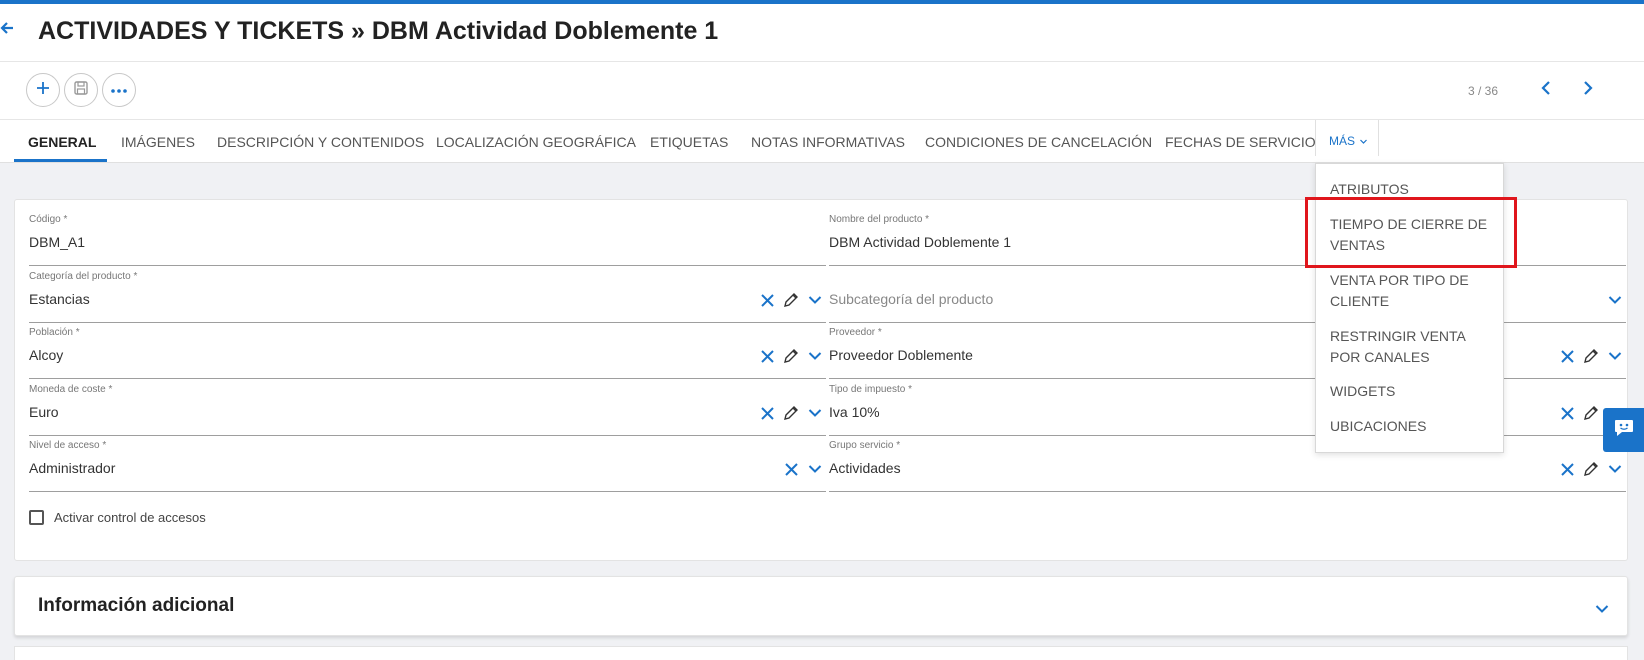  Describe the element at coordinates (427, 297) in the screenshot. I see `categoria-field: Categoría del producto * Estancias` at that location.